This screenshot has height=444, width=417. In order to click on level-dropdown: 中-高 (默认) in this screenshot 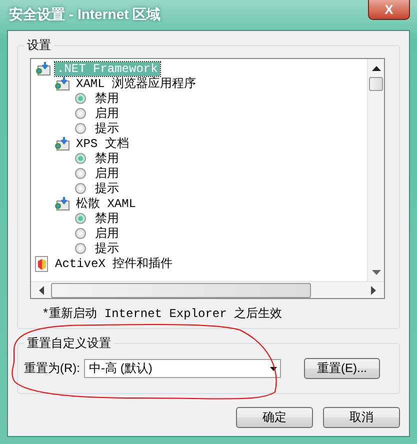, I will do `click(182, 368)`.